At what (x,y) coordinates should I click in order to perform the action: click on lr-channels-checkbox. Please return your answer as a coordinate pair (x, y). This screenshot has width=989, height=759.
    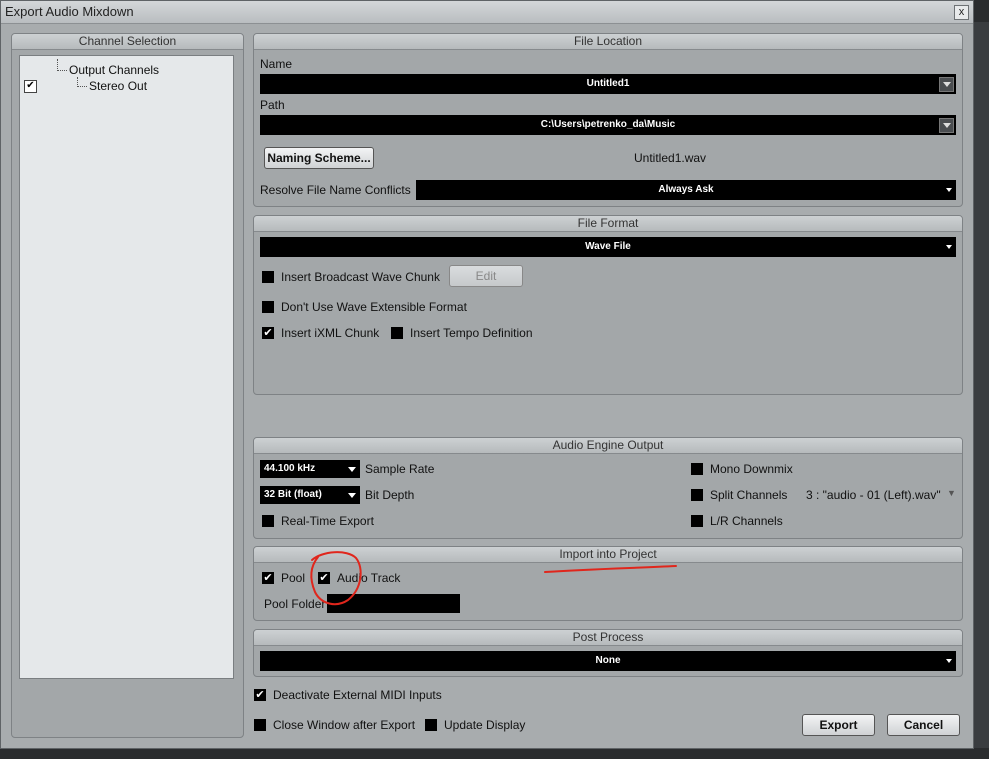
    Looking at the image, I should click on (697, 521).